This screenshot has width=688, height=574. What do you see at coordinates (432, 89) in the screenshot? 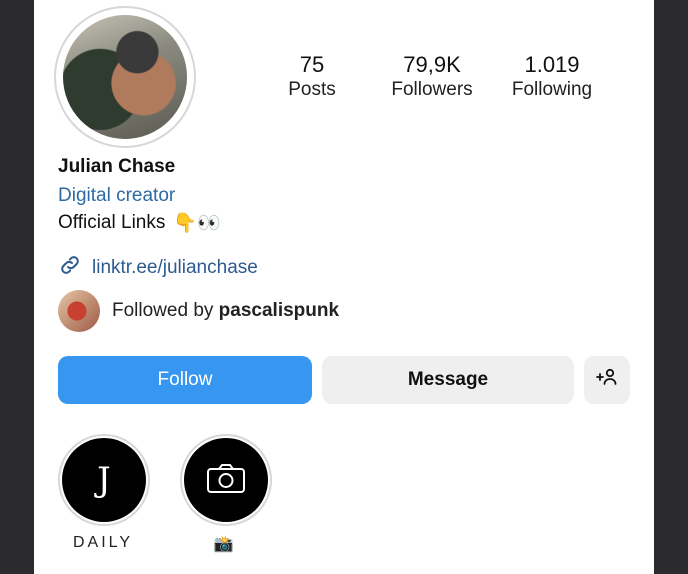
I see `stat-followers-label: Followers` at bounding box center [432, 89].